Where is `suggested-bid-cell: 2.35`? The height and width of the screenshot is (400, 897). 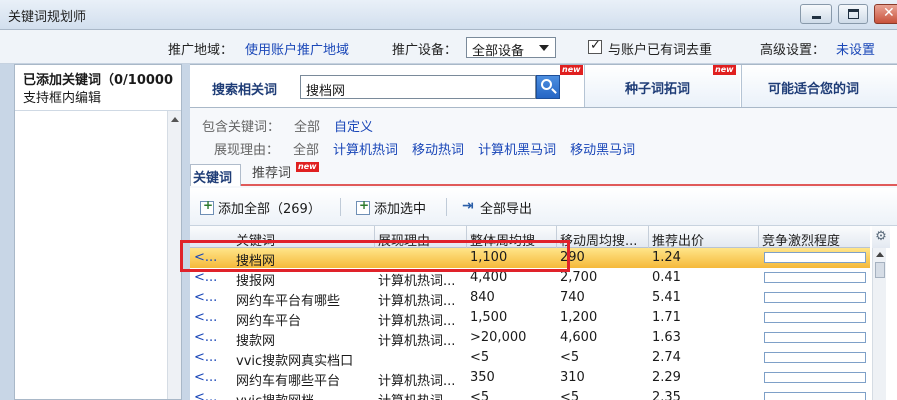 suggested-bid-cell: 2.35 is located at coordinates (666, 395).